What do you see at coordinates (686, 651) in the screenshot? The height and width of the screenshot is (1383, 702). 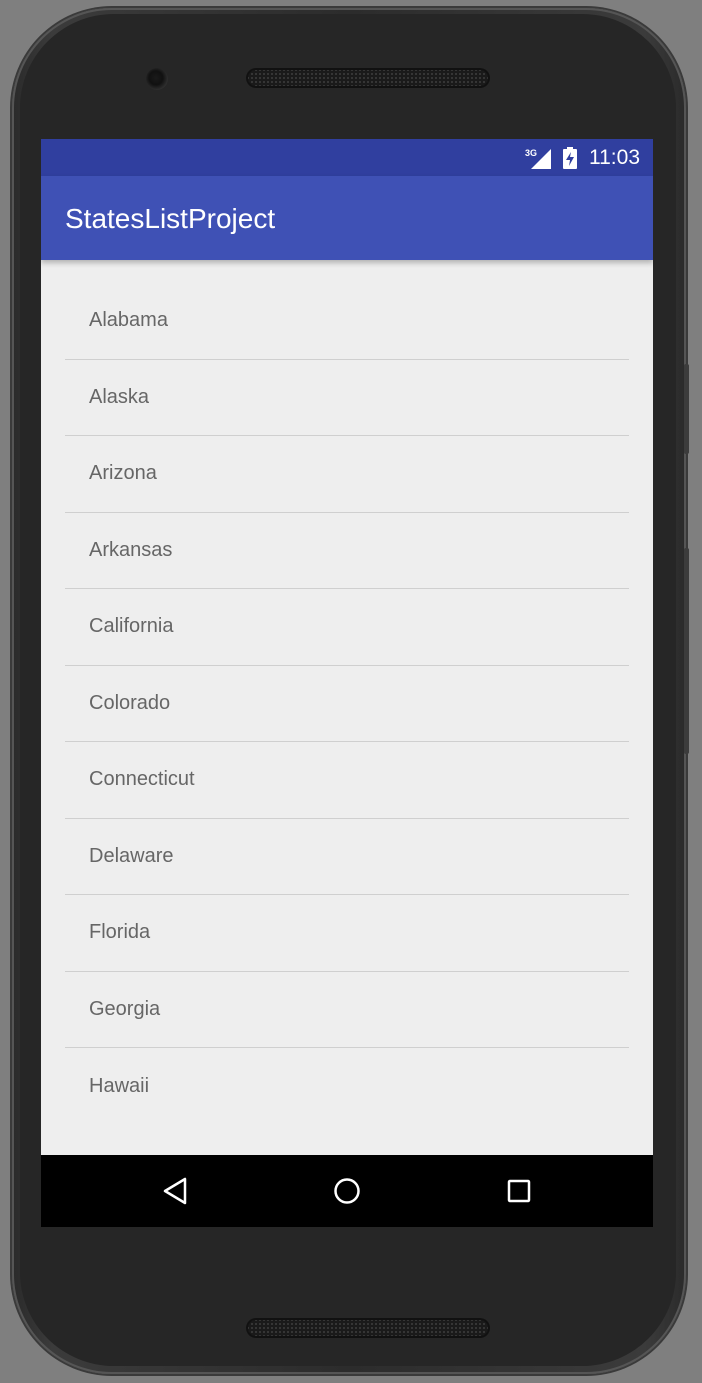 I see `volume-button` at bounding box center [686, 651].